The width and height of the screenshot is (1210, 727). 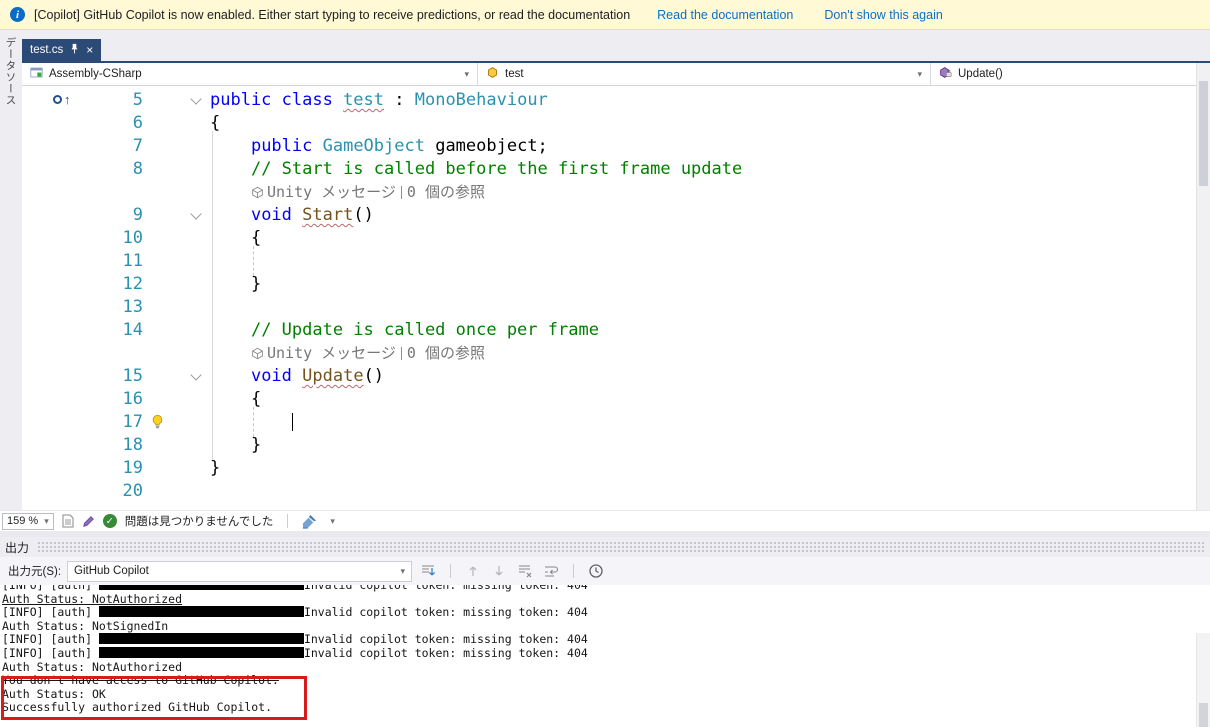 I want to click on line-number-margin: 18, so click(x=85, y=445).